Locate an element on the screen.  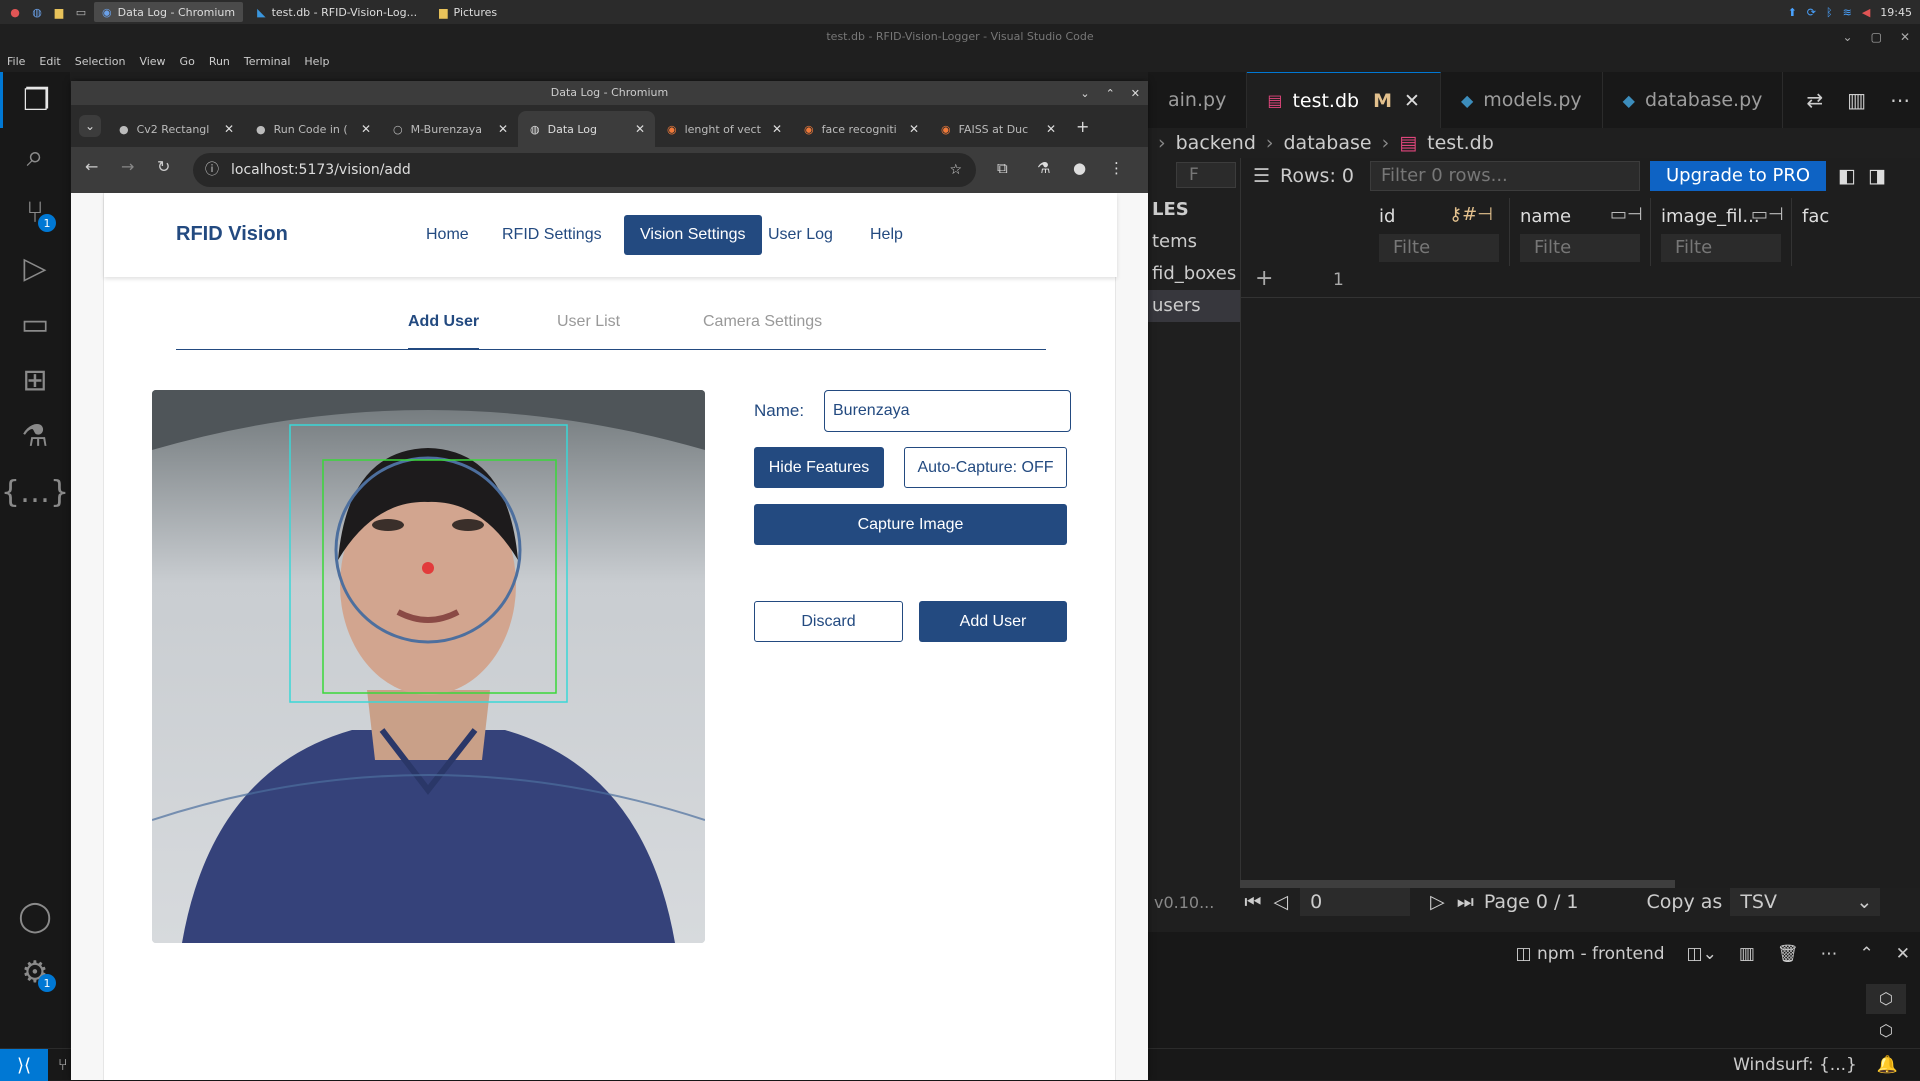
breadcrumb-item: test.db is located at coordinates (1460, 143).